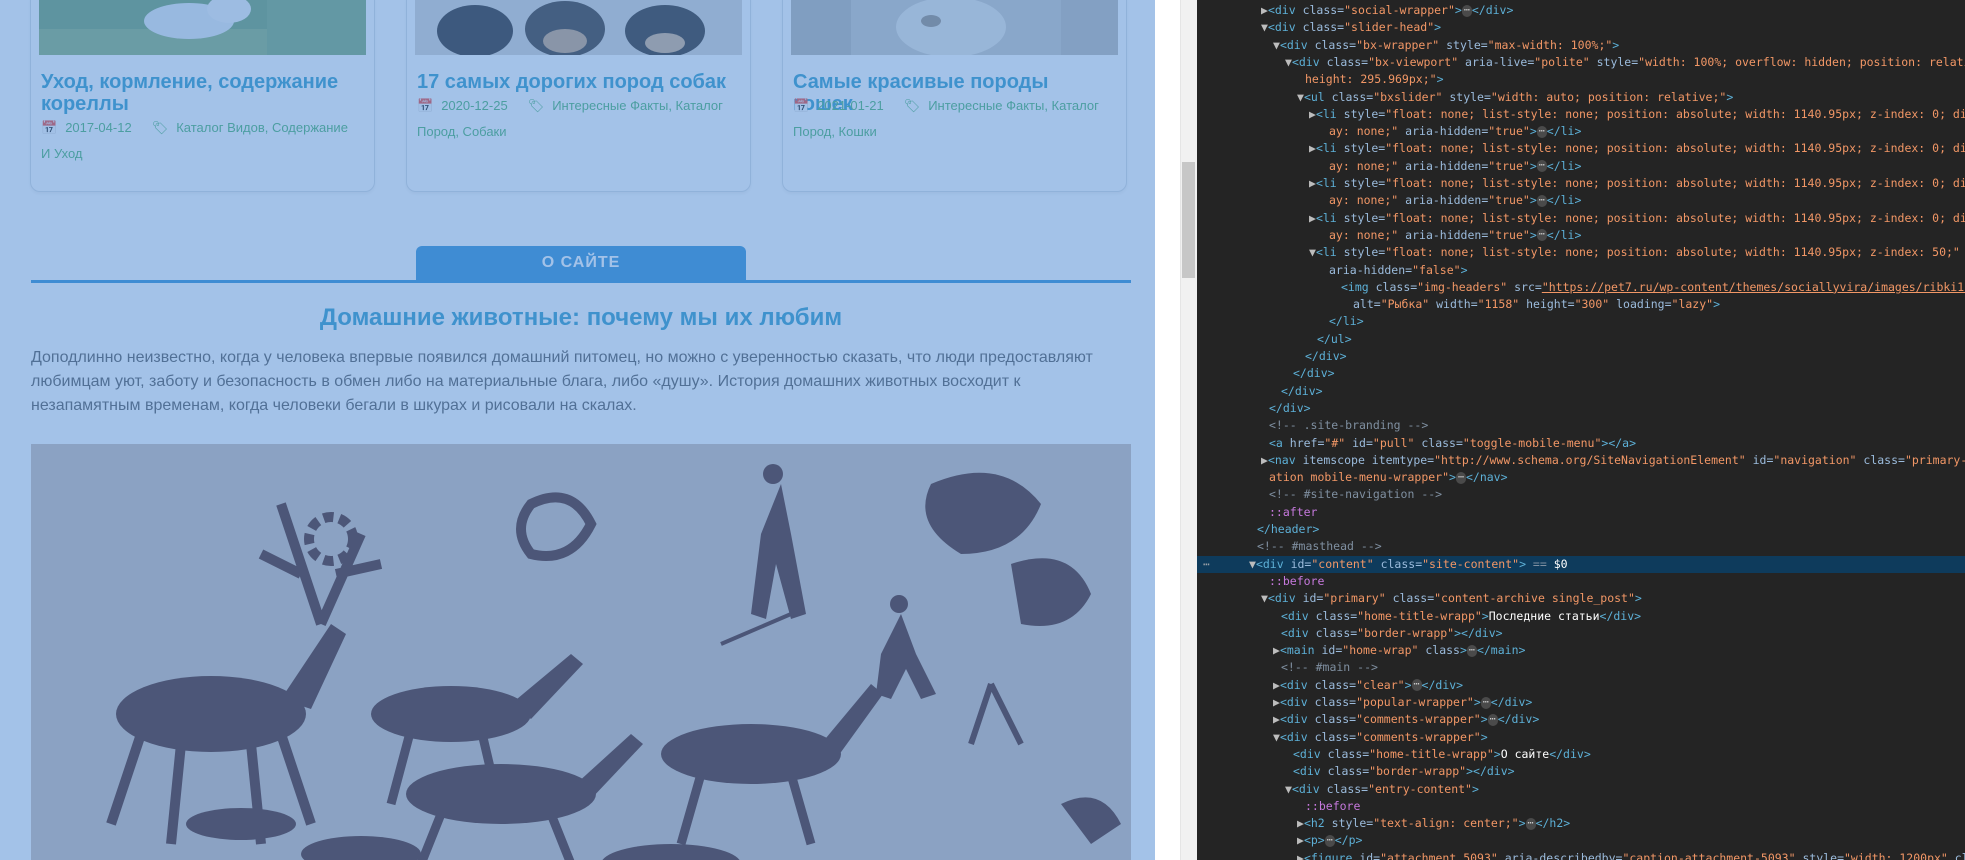 The width and height of the screenshot is (1965, 860). What do you see at coordinates (1581, 702) in the screenshot?
I see `dom-node-row: ▶<div class="popular-wrapper"> ⋯ </div>` at bounding box center [1581, 702].